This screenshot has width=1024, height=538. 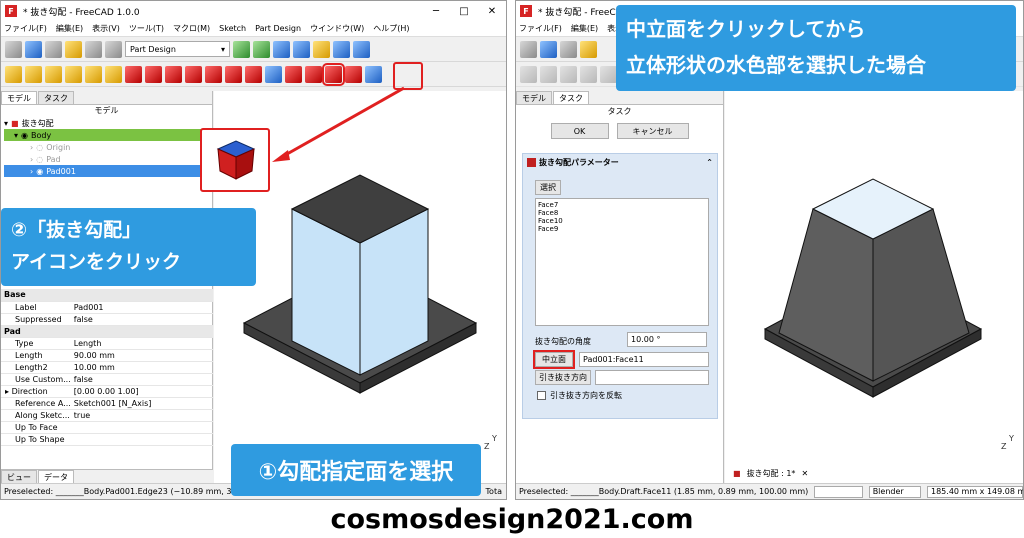 I want to click on params-title: 抜き勾配パラメーター, so click(x=579, y=162).